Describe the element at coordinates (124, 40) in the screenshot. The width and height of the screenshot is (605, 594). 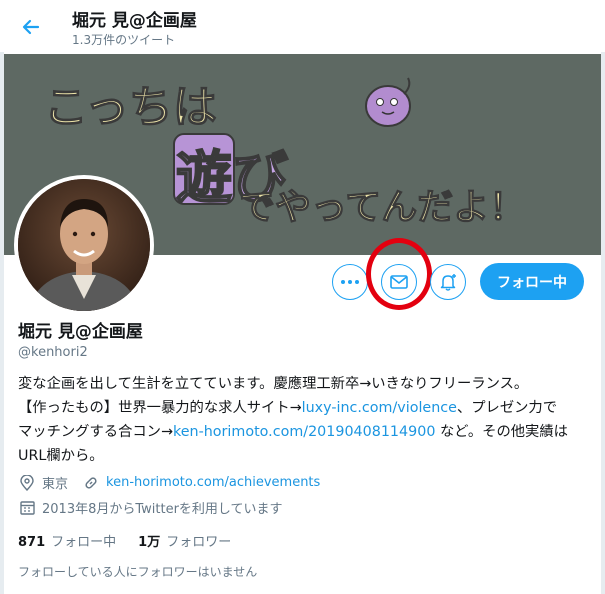
I see `tweet-count: 1.3万件のツイート` at that location.